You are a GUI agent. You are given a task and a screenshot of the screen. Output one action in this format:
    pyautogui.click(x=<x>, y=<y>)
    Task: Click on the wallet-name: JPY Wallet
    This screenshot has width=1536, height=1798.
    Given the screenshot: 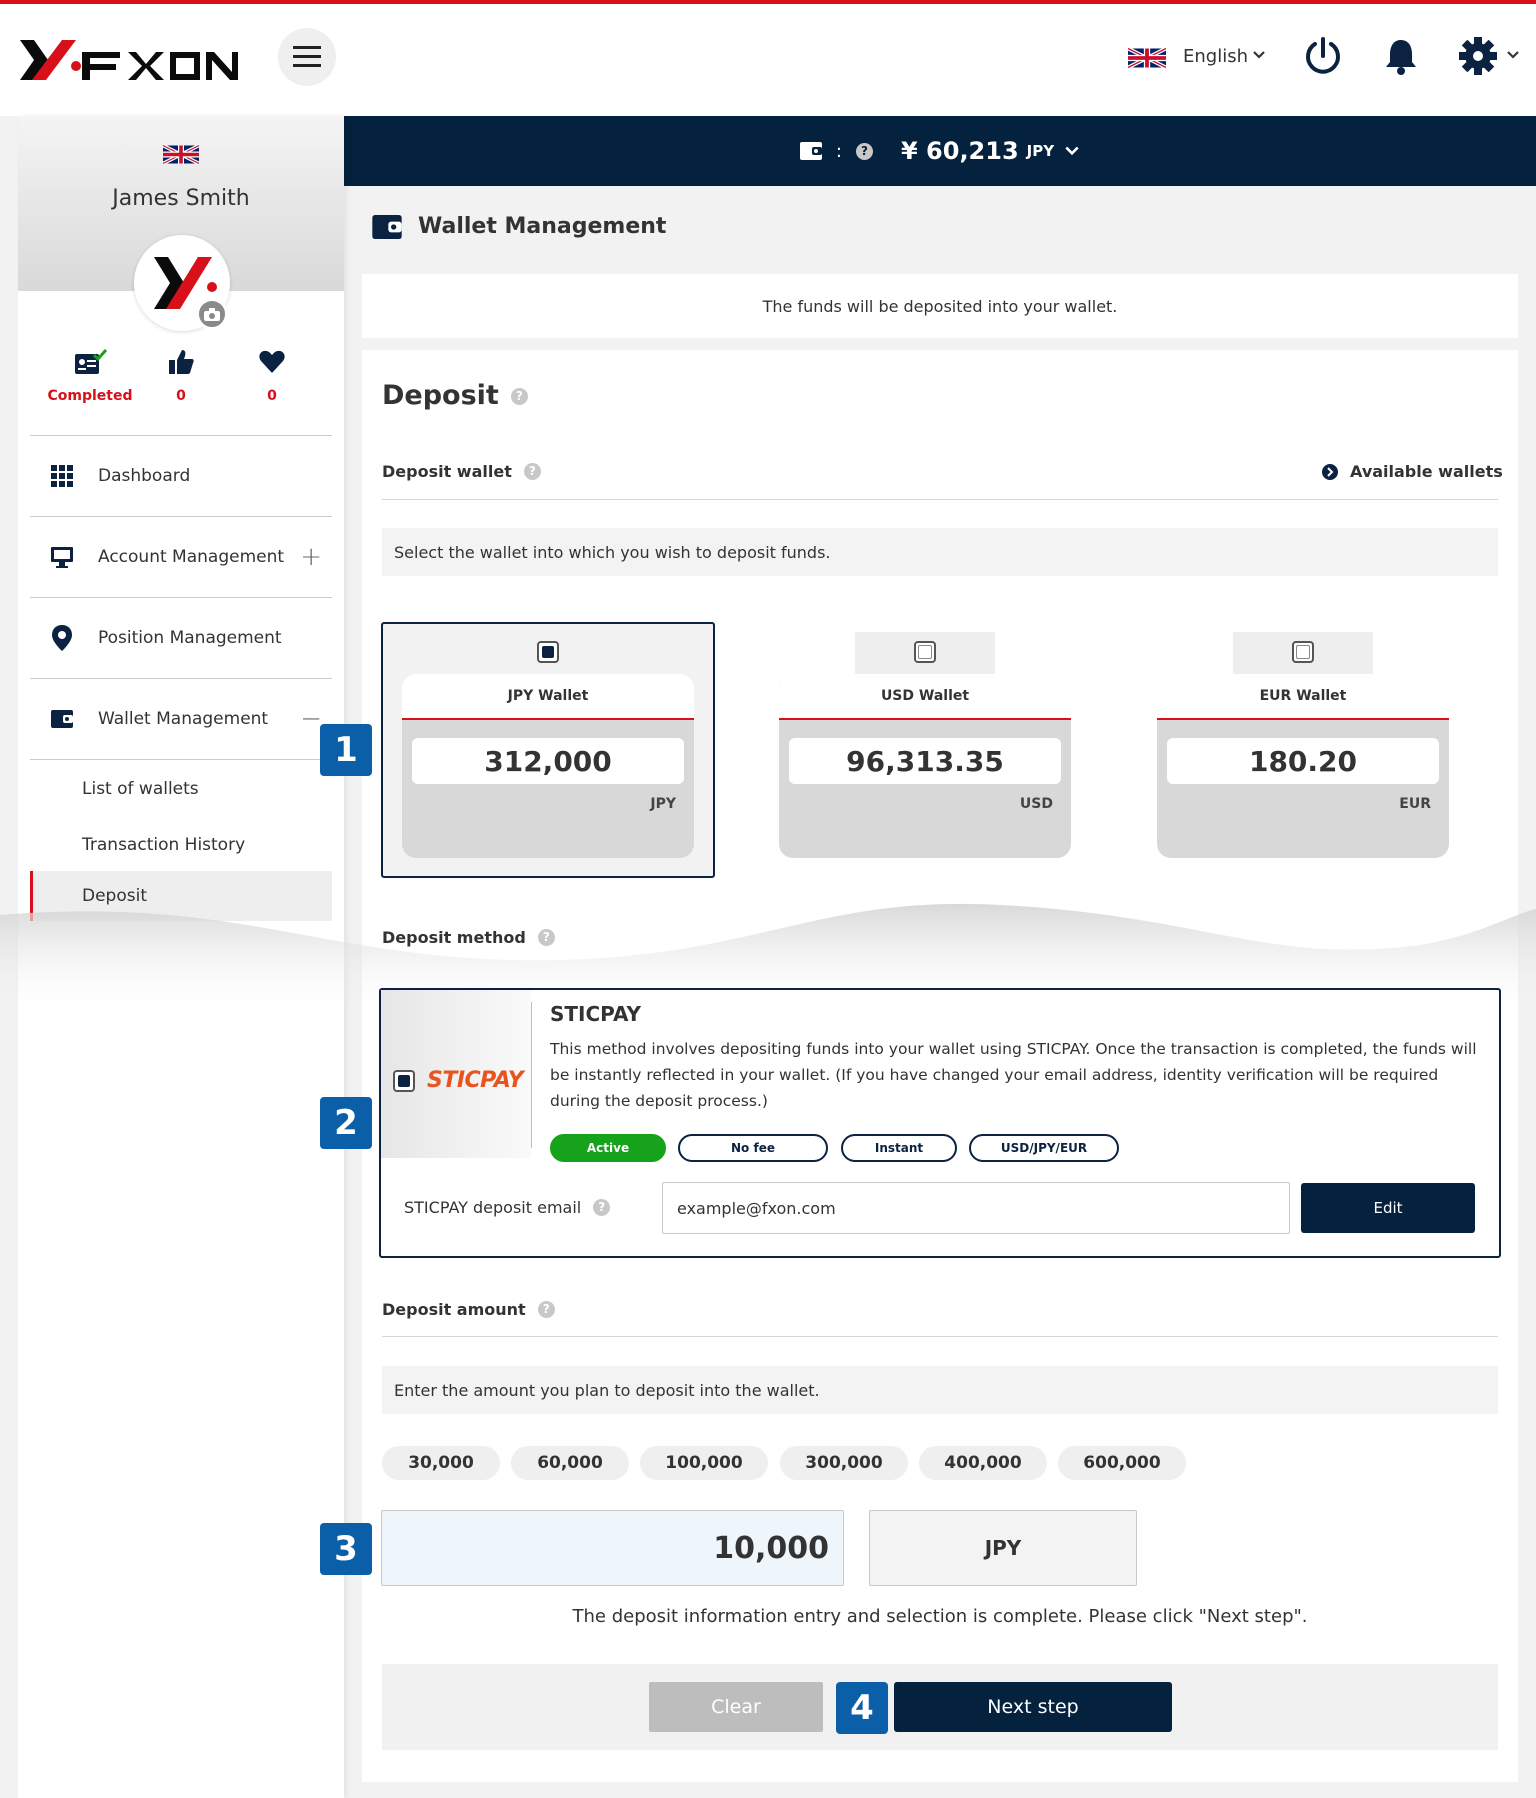 What is the action you would take?
    pyautogui.click(x=548, y=697)
    